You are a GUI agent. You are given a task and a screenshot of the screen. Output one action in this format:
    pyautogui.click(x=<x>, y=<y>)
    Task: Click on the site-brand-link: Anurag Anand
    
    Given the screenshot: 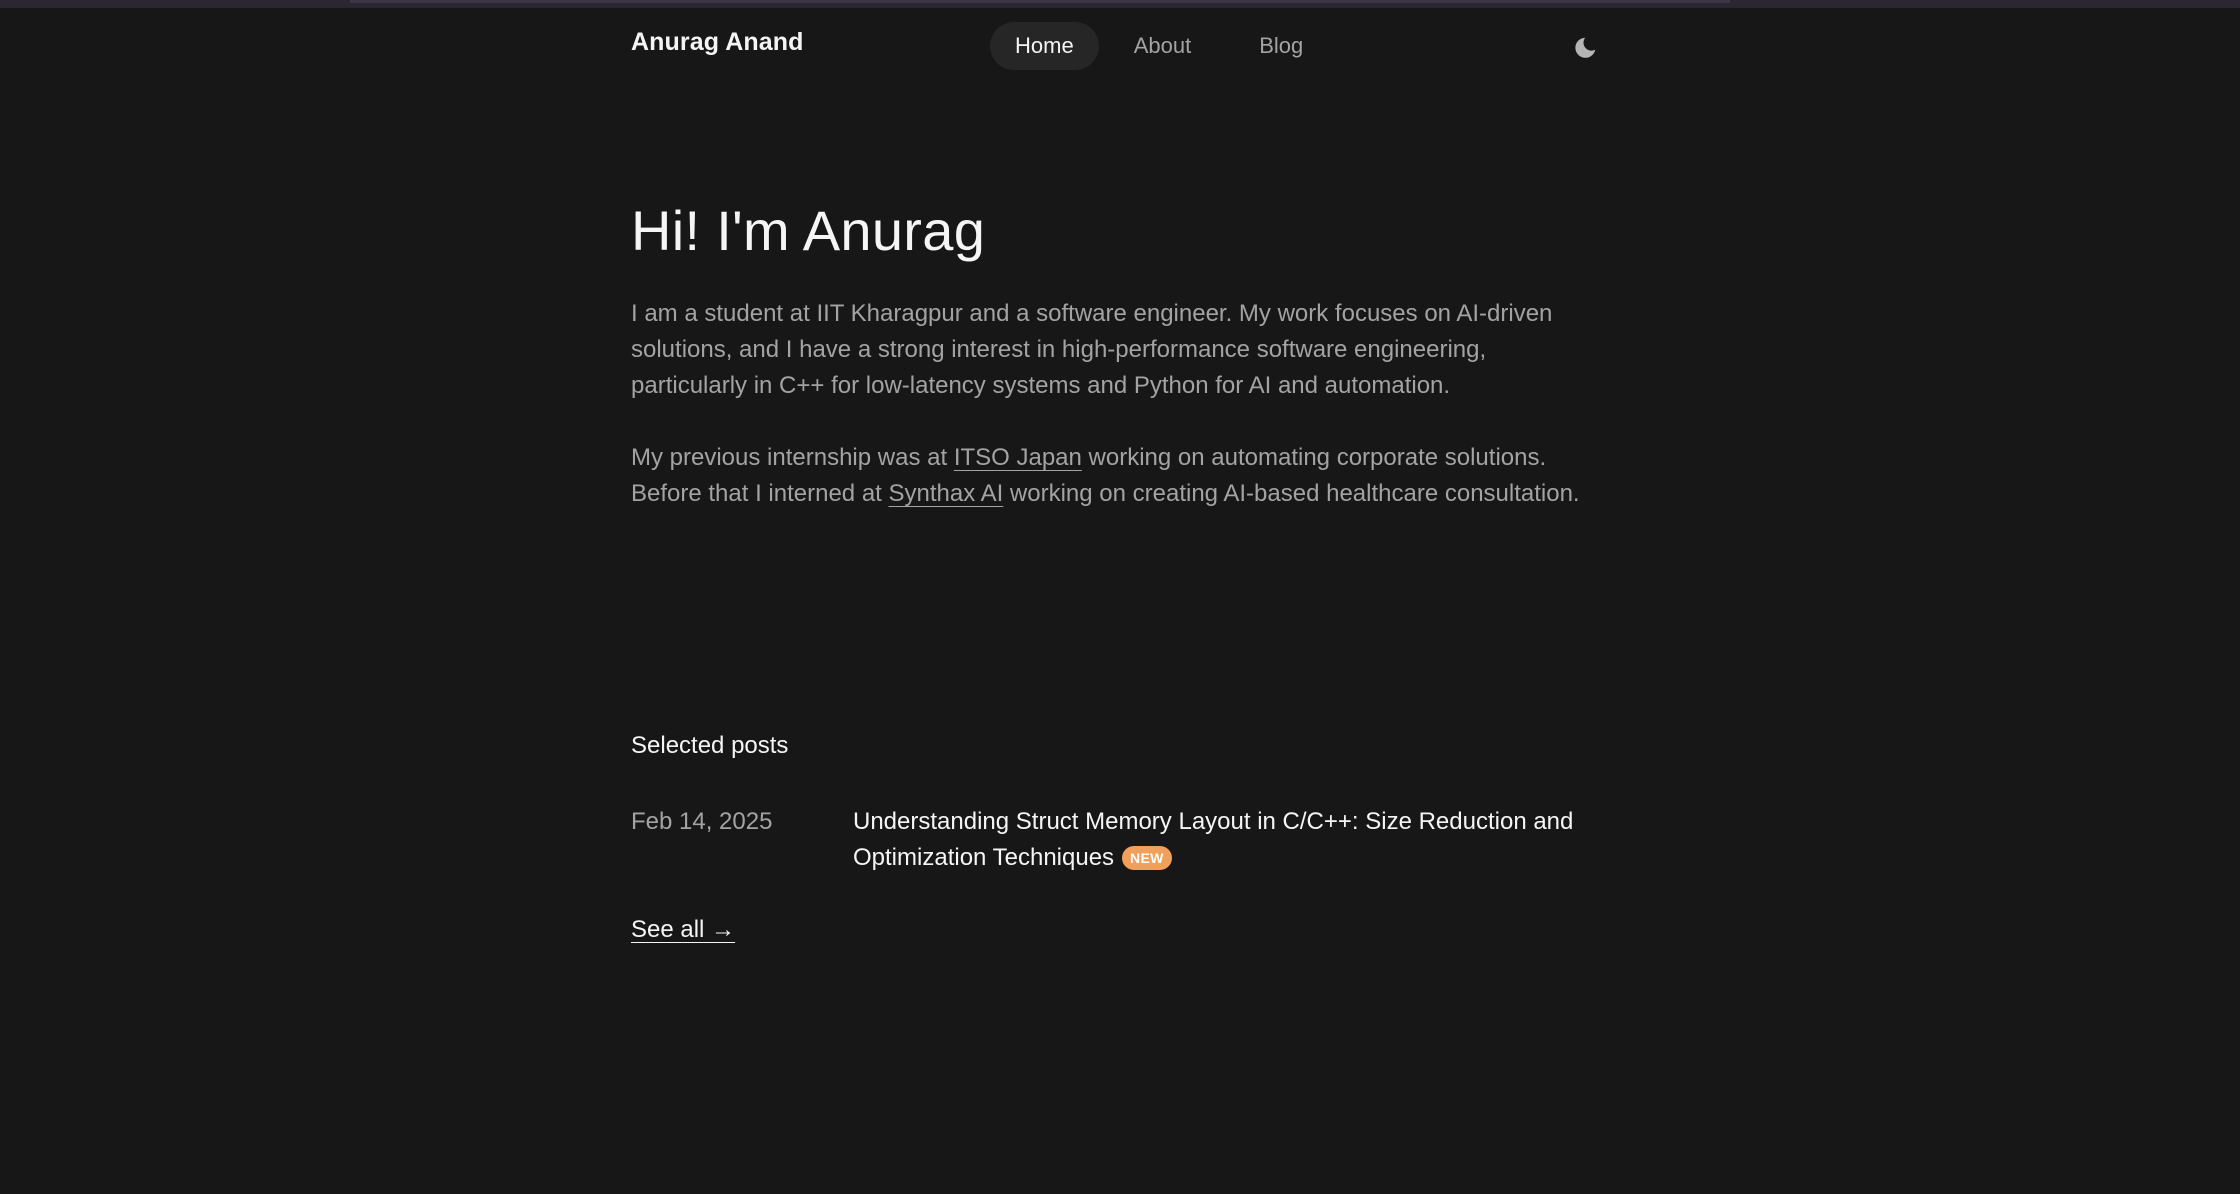 What is the action you would take?
    pyautogui.click(x=717, y=42)
    